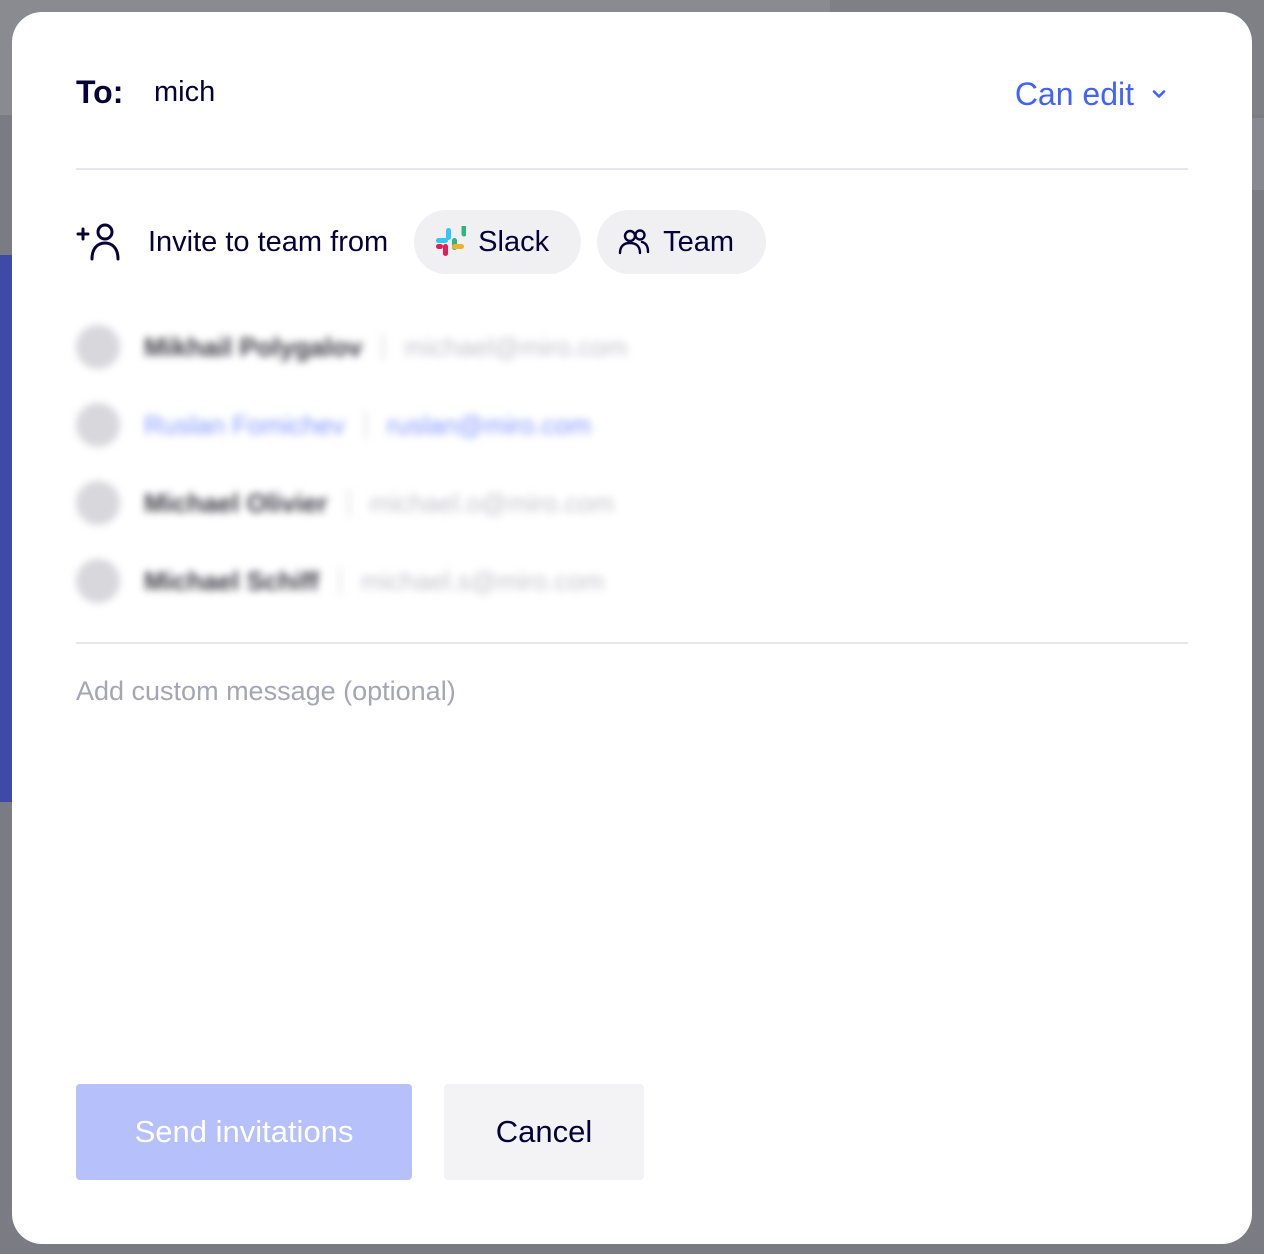  I want to click on add-user-icon, so click(98, 242).